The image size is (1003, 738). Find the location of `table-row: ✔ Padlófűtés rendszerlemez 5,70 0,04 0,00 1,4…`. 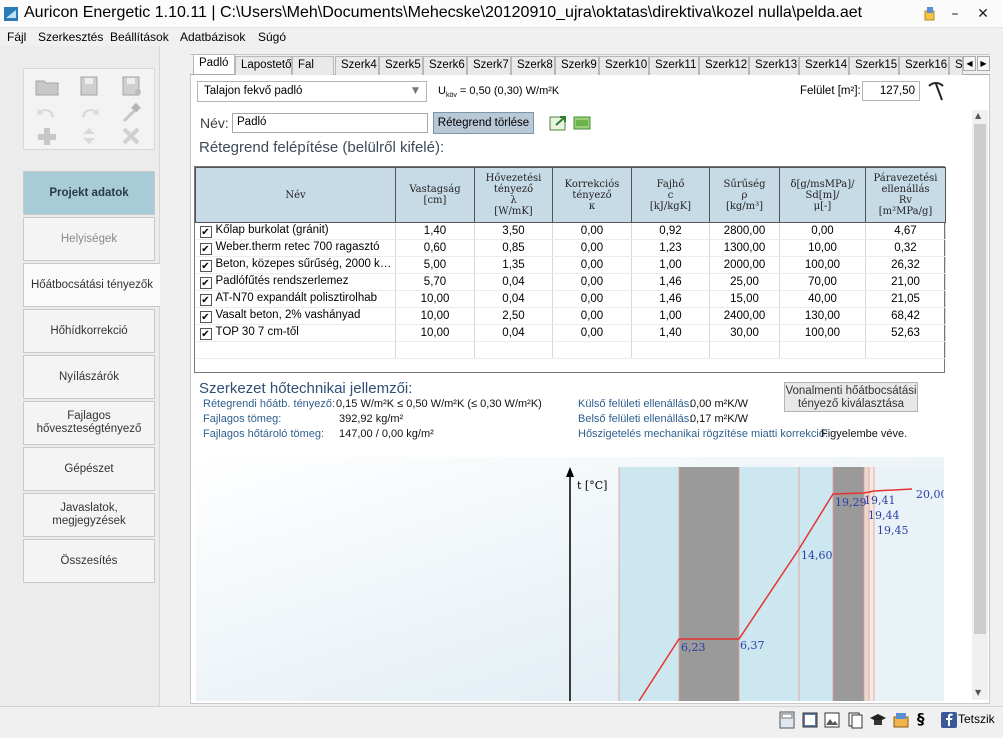

table-row: ✔ Padlófűtés rendszerlemez 5,70 0,04 0,00 1,4… is located at coordinates (570, 282).